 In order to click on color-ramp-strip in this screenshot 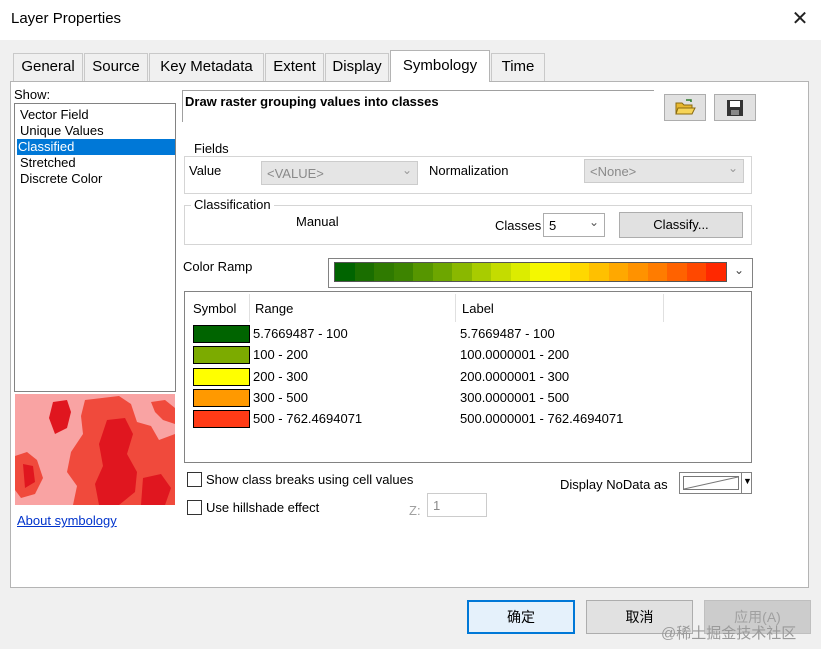, I will do `click(530, 272)`.